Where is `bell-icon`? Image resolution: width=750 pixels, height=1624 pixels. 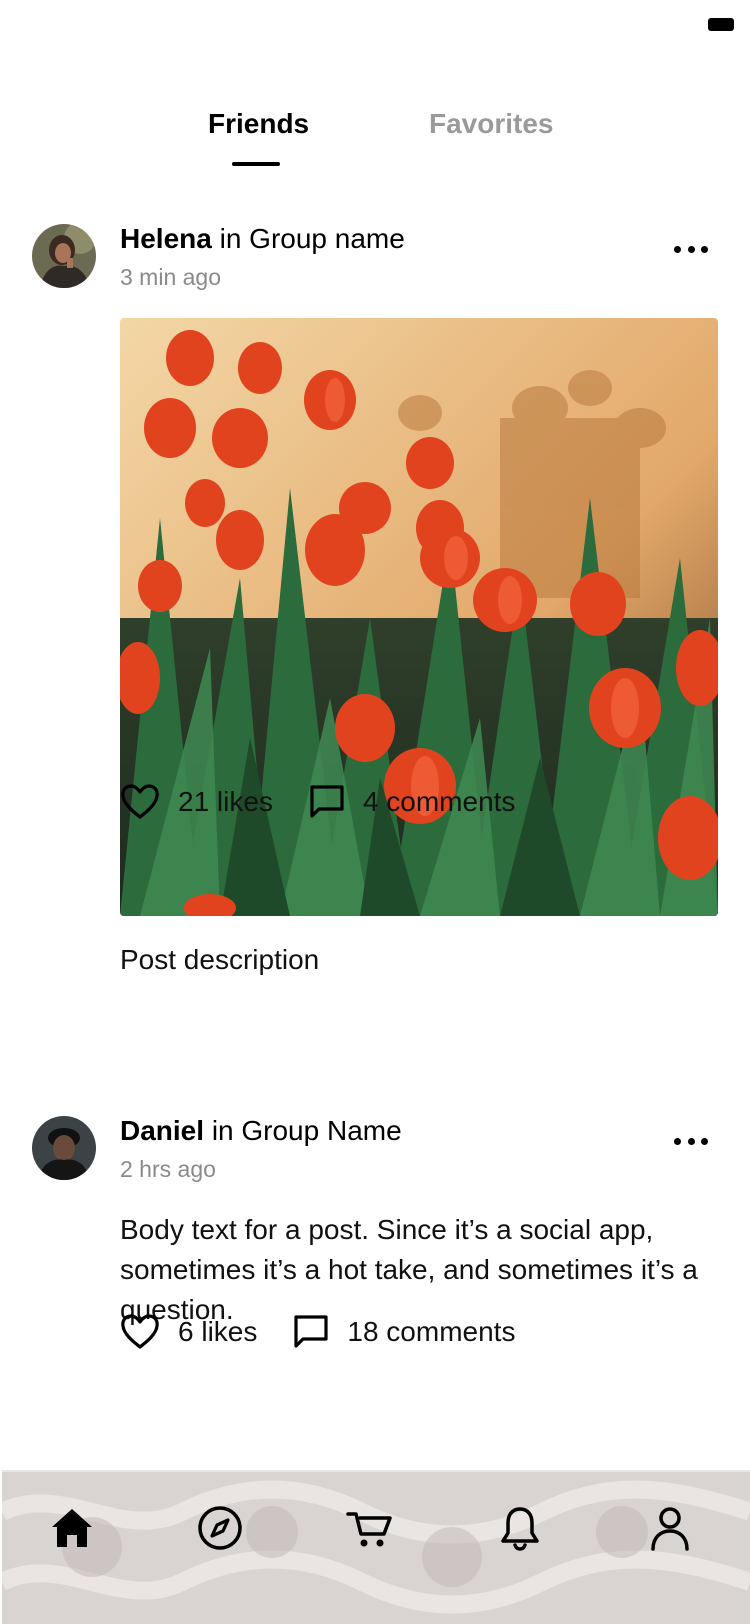 bell-icon is located at coordinates (520, 1529).